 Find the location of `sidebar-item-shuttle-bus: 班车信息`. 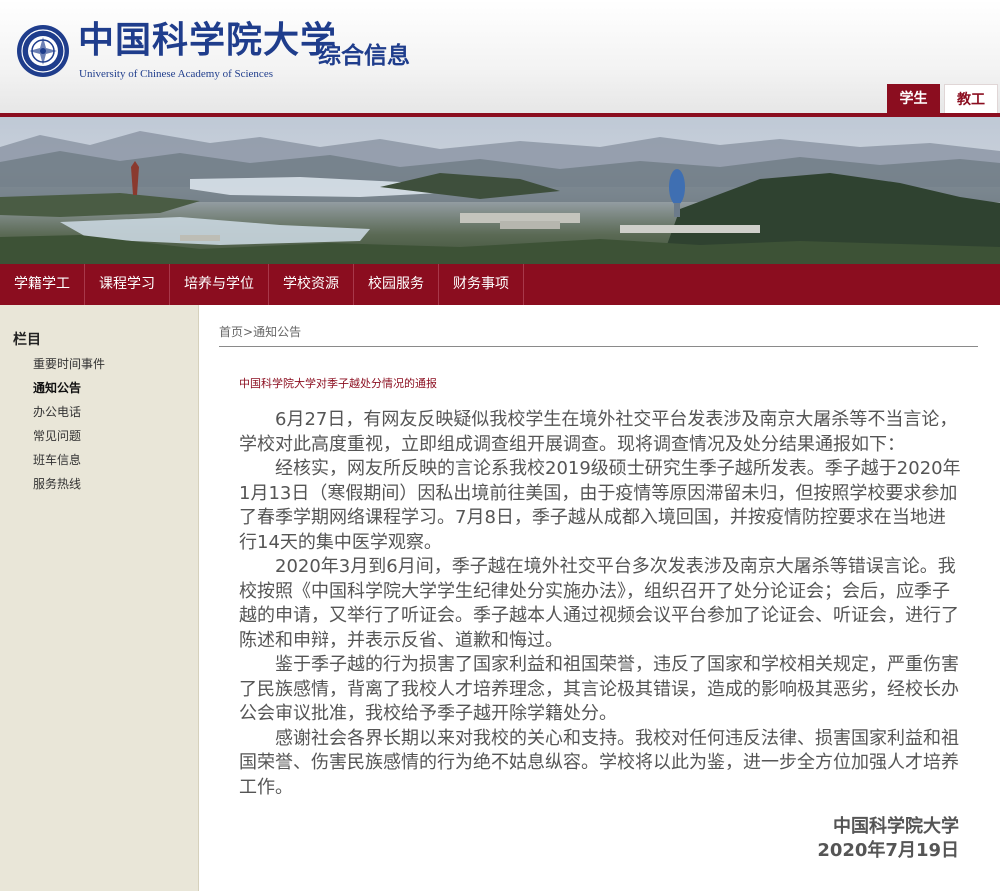

sidebar-item-shuttle-bus: 班车信息 is located at coordinates (69, 463).